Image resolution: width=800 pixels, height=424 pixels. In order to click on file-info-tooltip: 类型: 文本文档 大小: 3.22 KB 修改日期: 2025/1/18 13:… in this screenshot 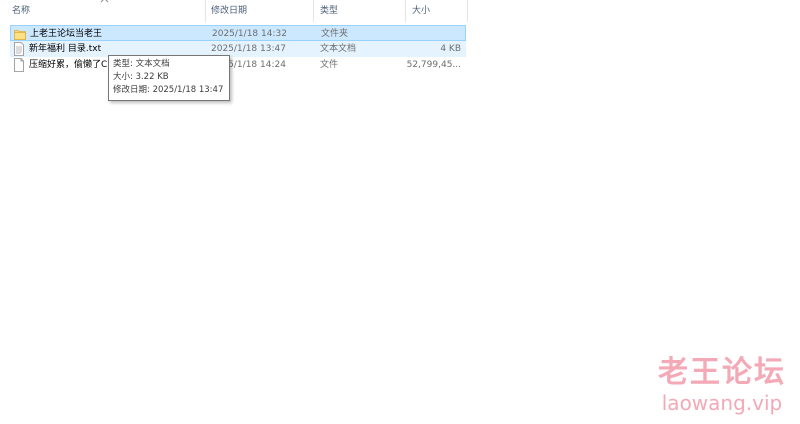, I will do `click(169, 78)`.